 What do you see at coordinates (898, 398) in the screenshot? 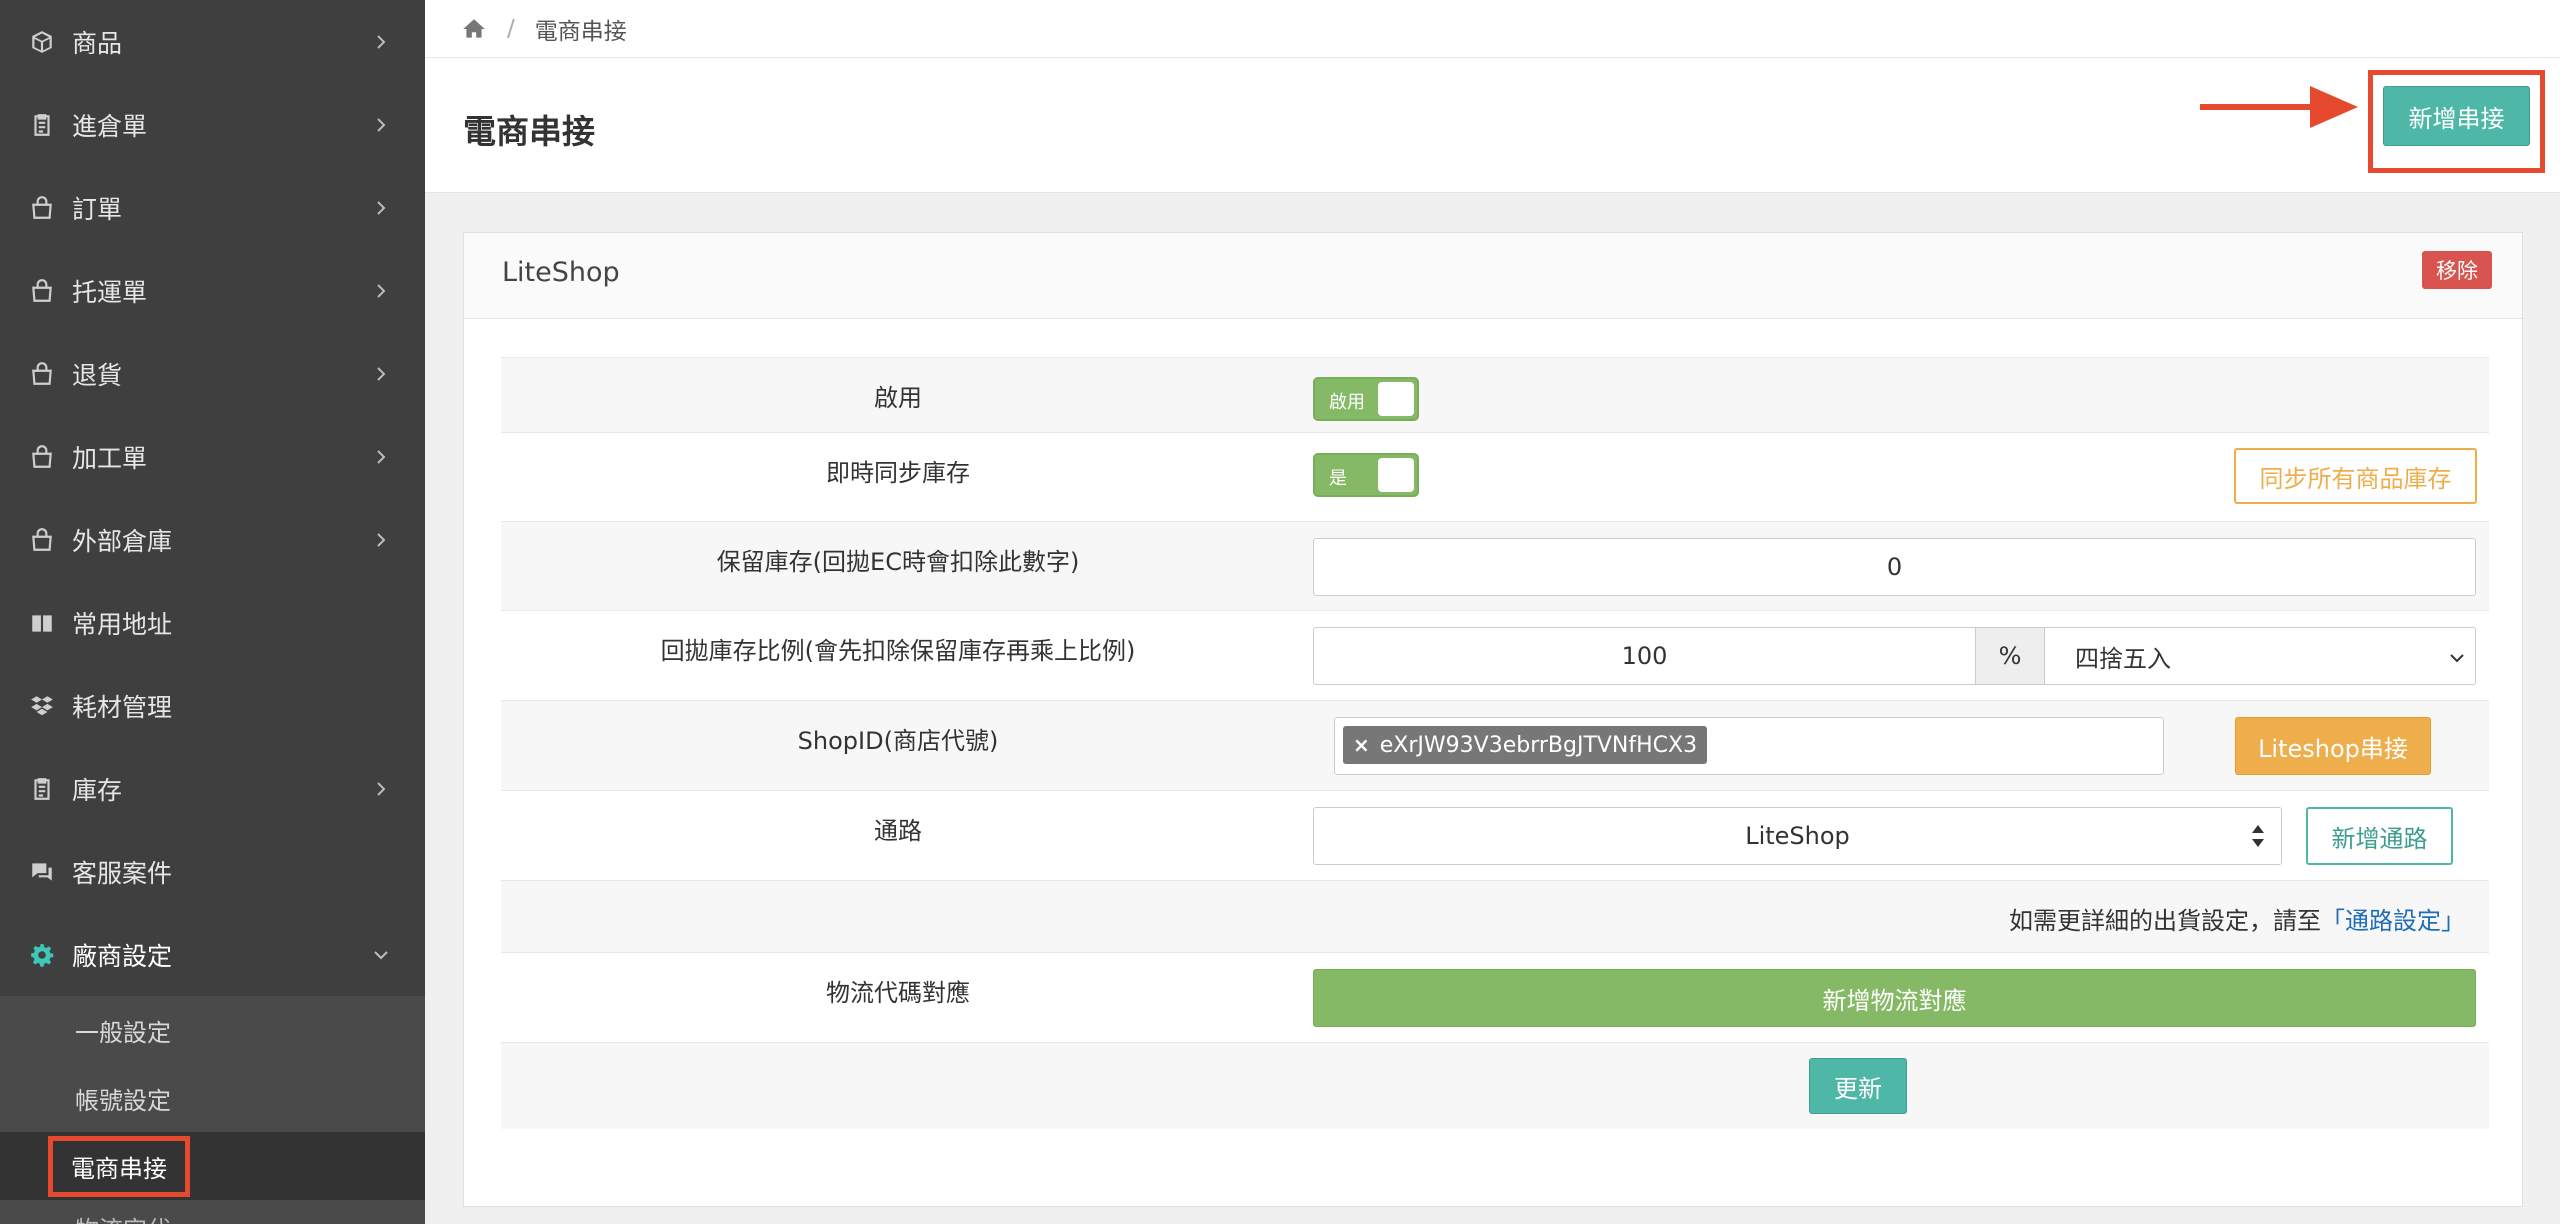
I see `enable-label: 啟用` at bounding box center [898, 398].